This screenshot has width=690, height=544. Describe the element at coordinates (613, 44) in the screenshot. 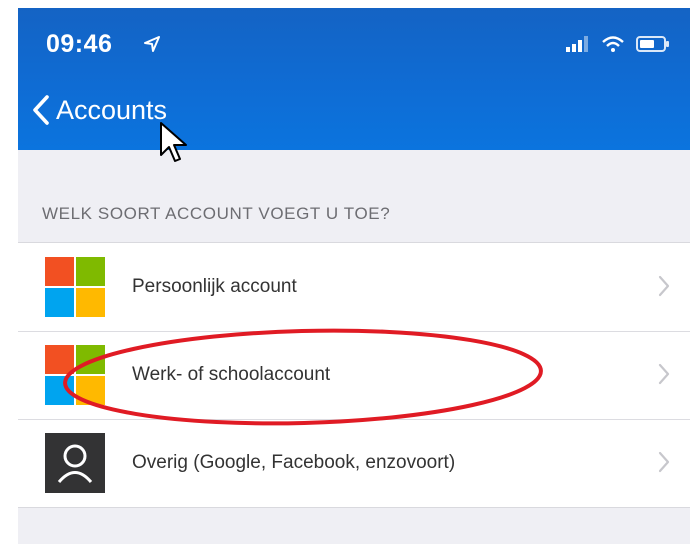

I see `wifi-icon` at that location.